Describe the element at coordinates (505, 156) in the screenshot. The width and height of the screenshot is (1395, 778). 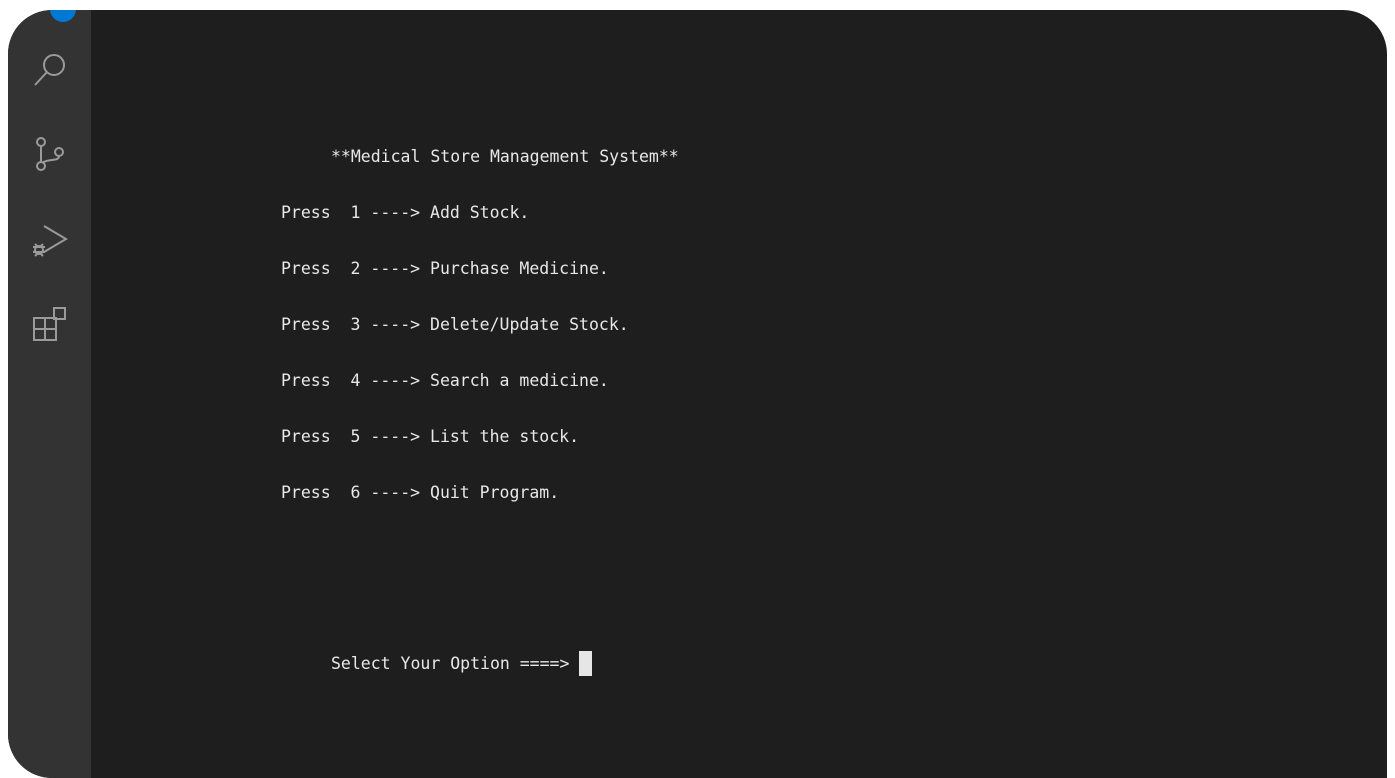
I see `program-title: **Medical Store Management System**` at that location.